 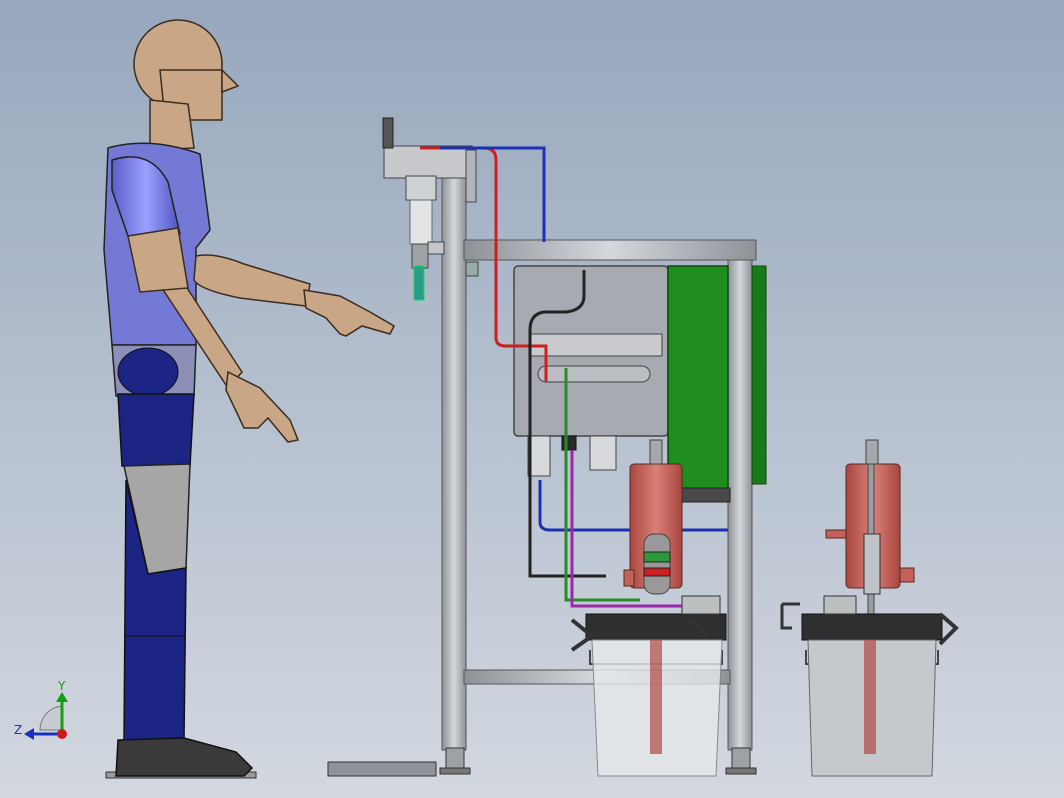 What do you see at coordinates (454, 451) in the screenshot?
I see `frame-post-left` at bounding box center [454, 451].